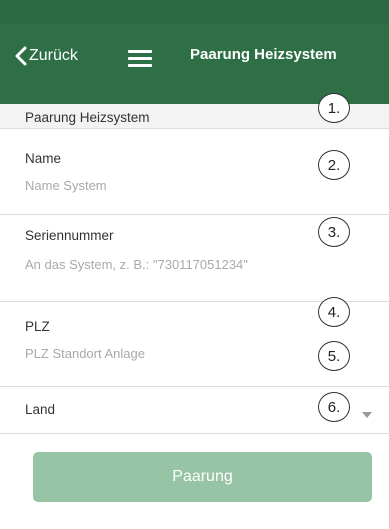 The image size is (389, 529). I want to click on name-label: Name, so click(43, 158).